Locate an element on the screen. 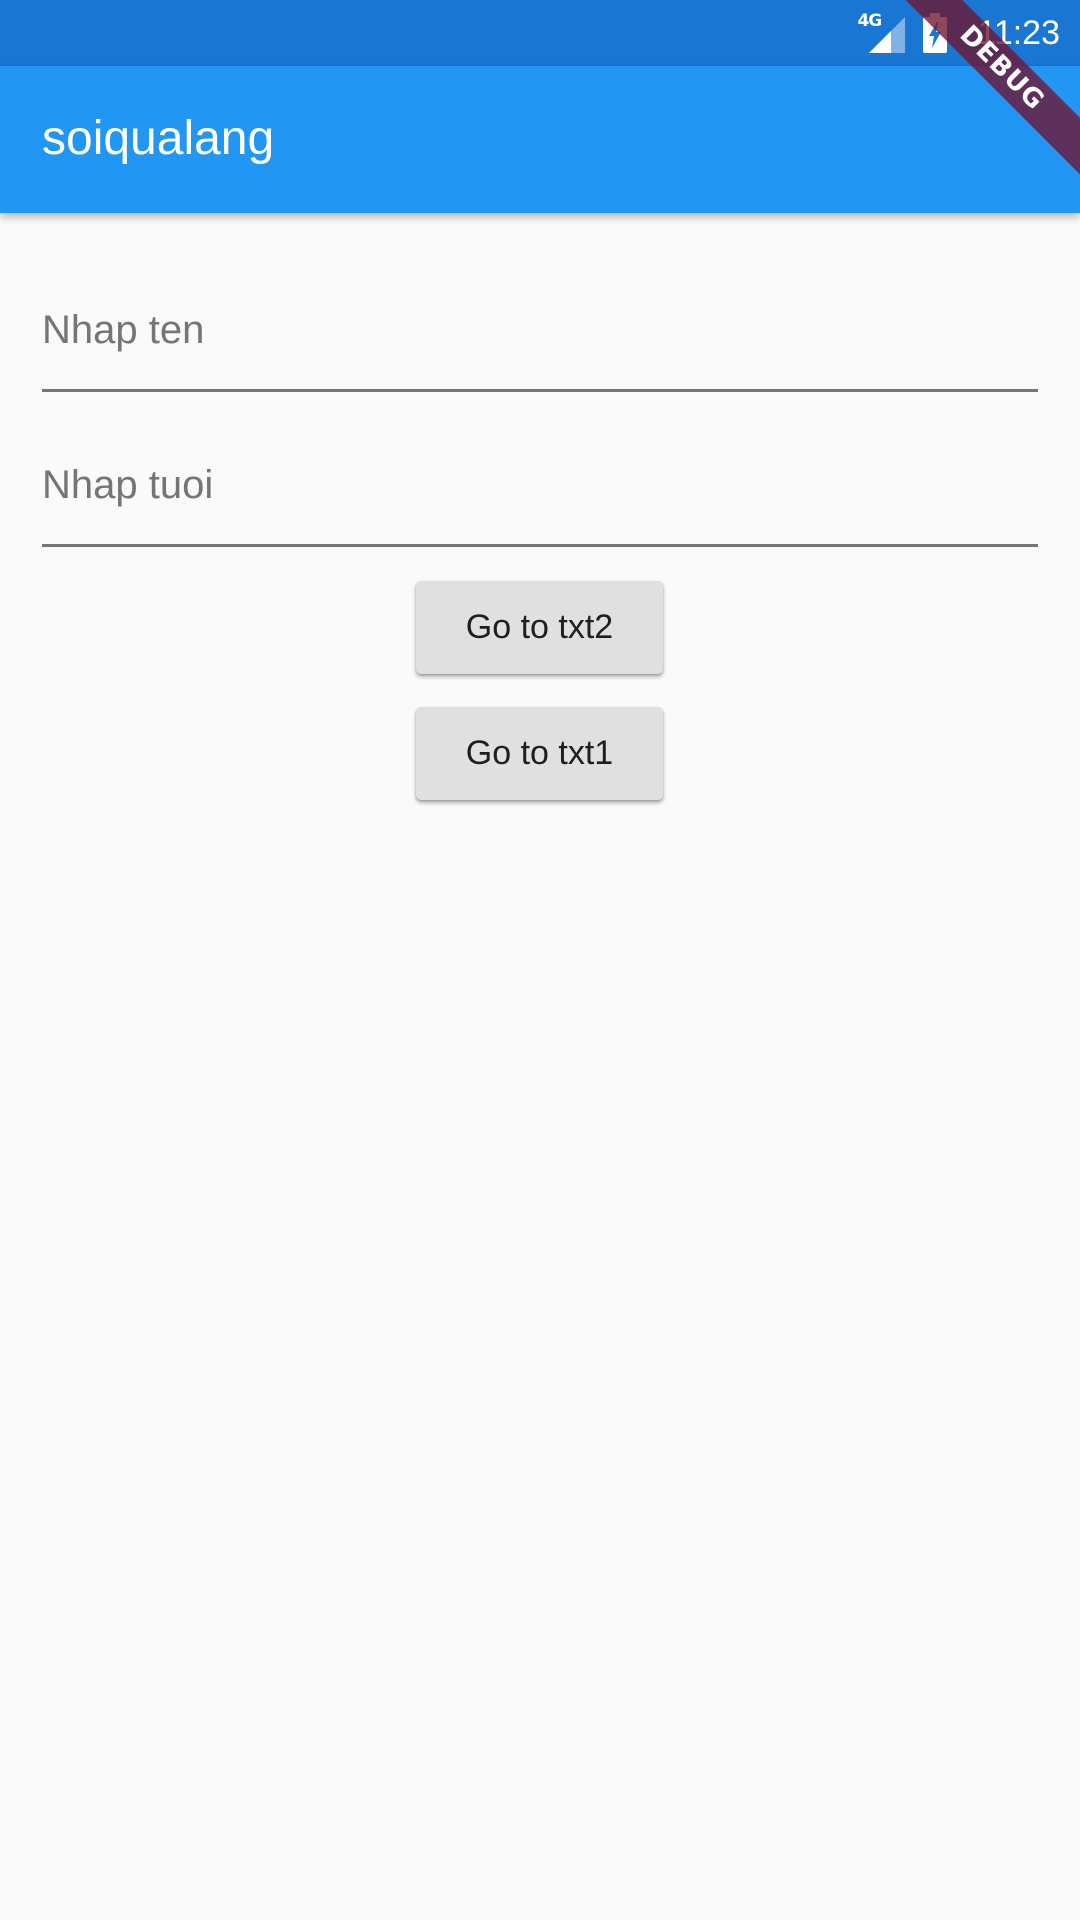 Image resolution: width=1080 pixels, height=1920 pixels. network-indicator: 4G is located at coordinates (881, 32).